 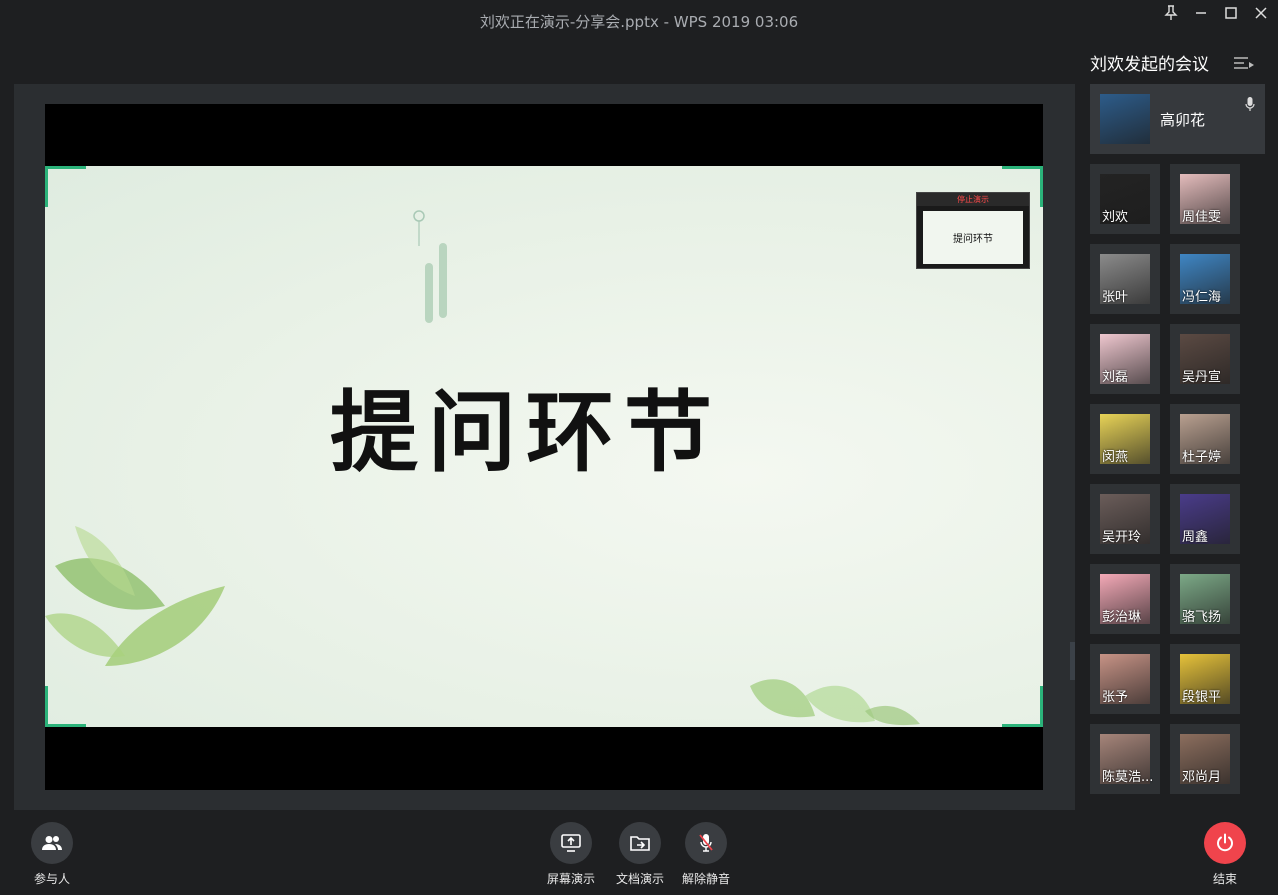 What do you see at coordinates (526, 432) in the screenshot?
I see `slide-heading: 提问环节` at bounding box center [526, 432].